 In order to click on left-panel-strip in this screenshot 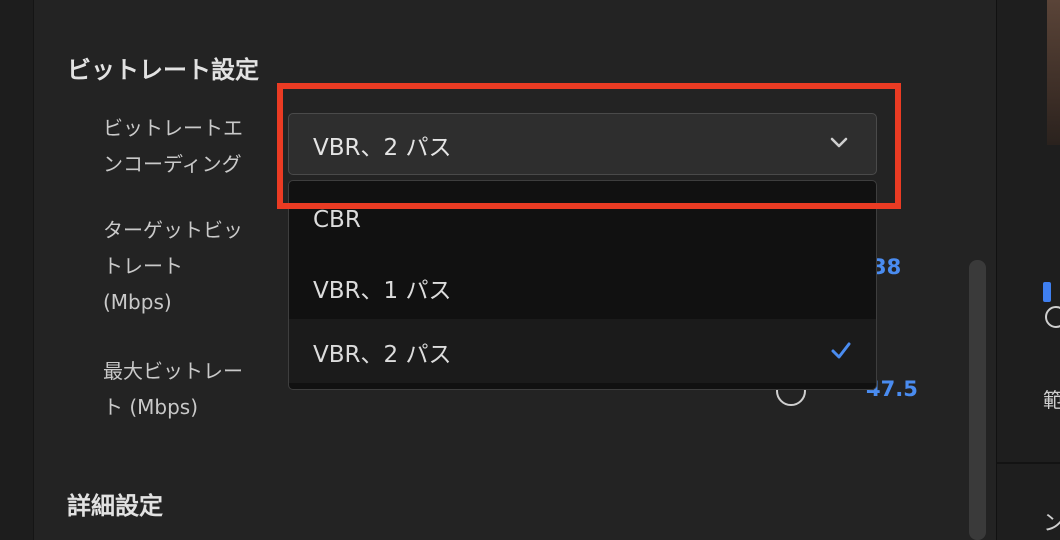, I will do `click(17, 270)`.